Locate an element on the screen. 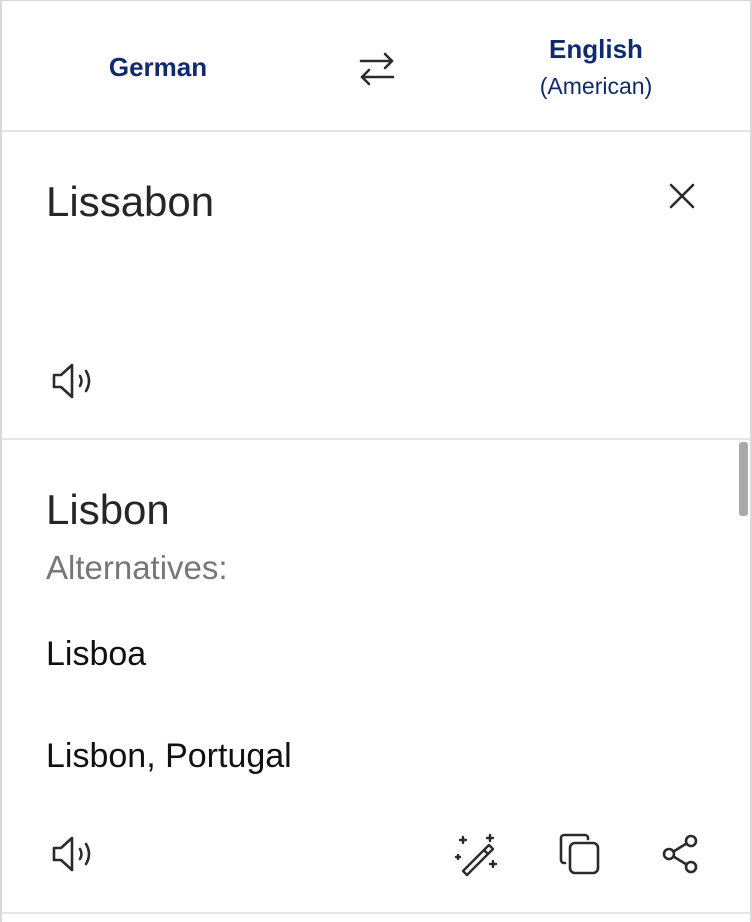 The width and height of the screenshot is (752, 922). copy-icon is located at coordinates (580, 854).